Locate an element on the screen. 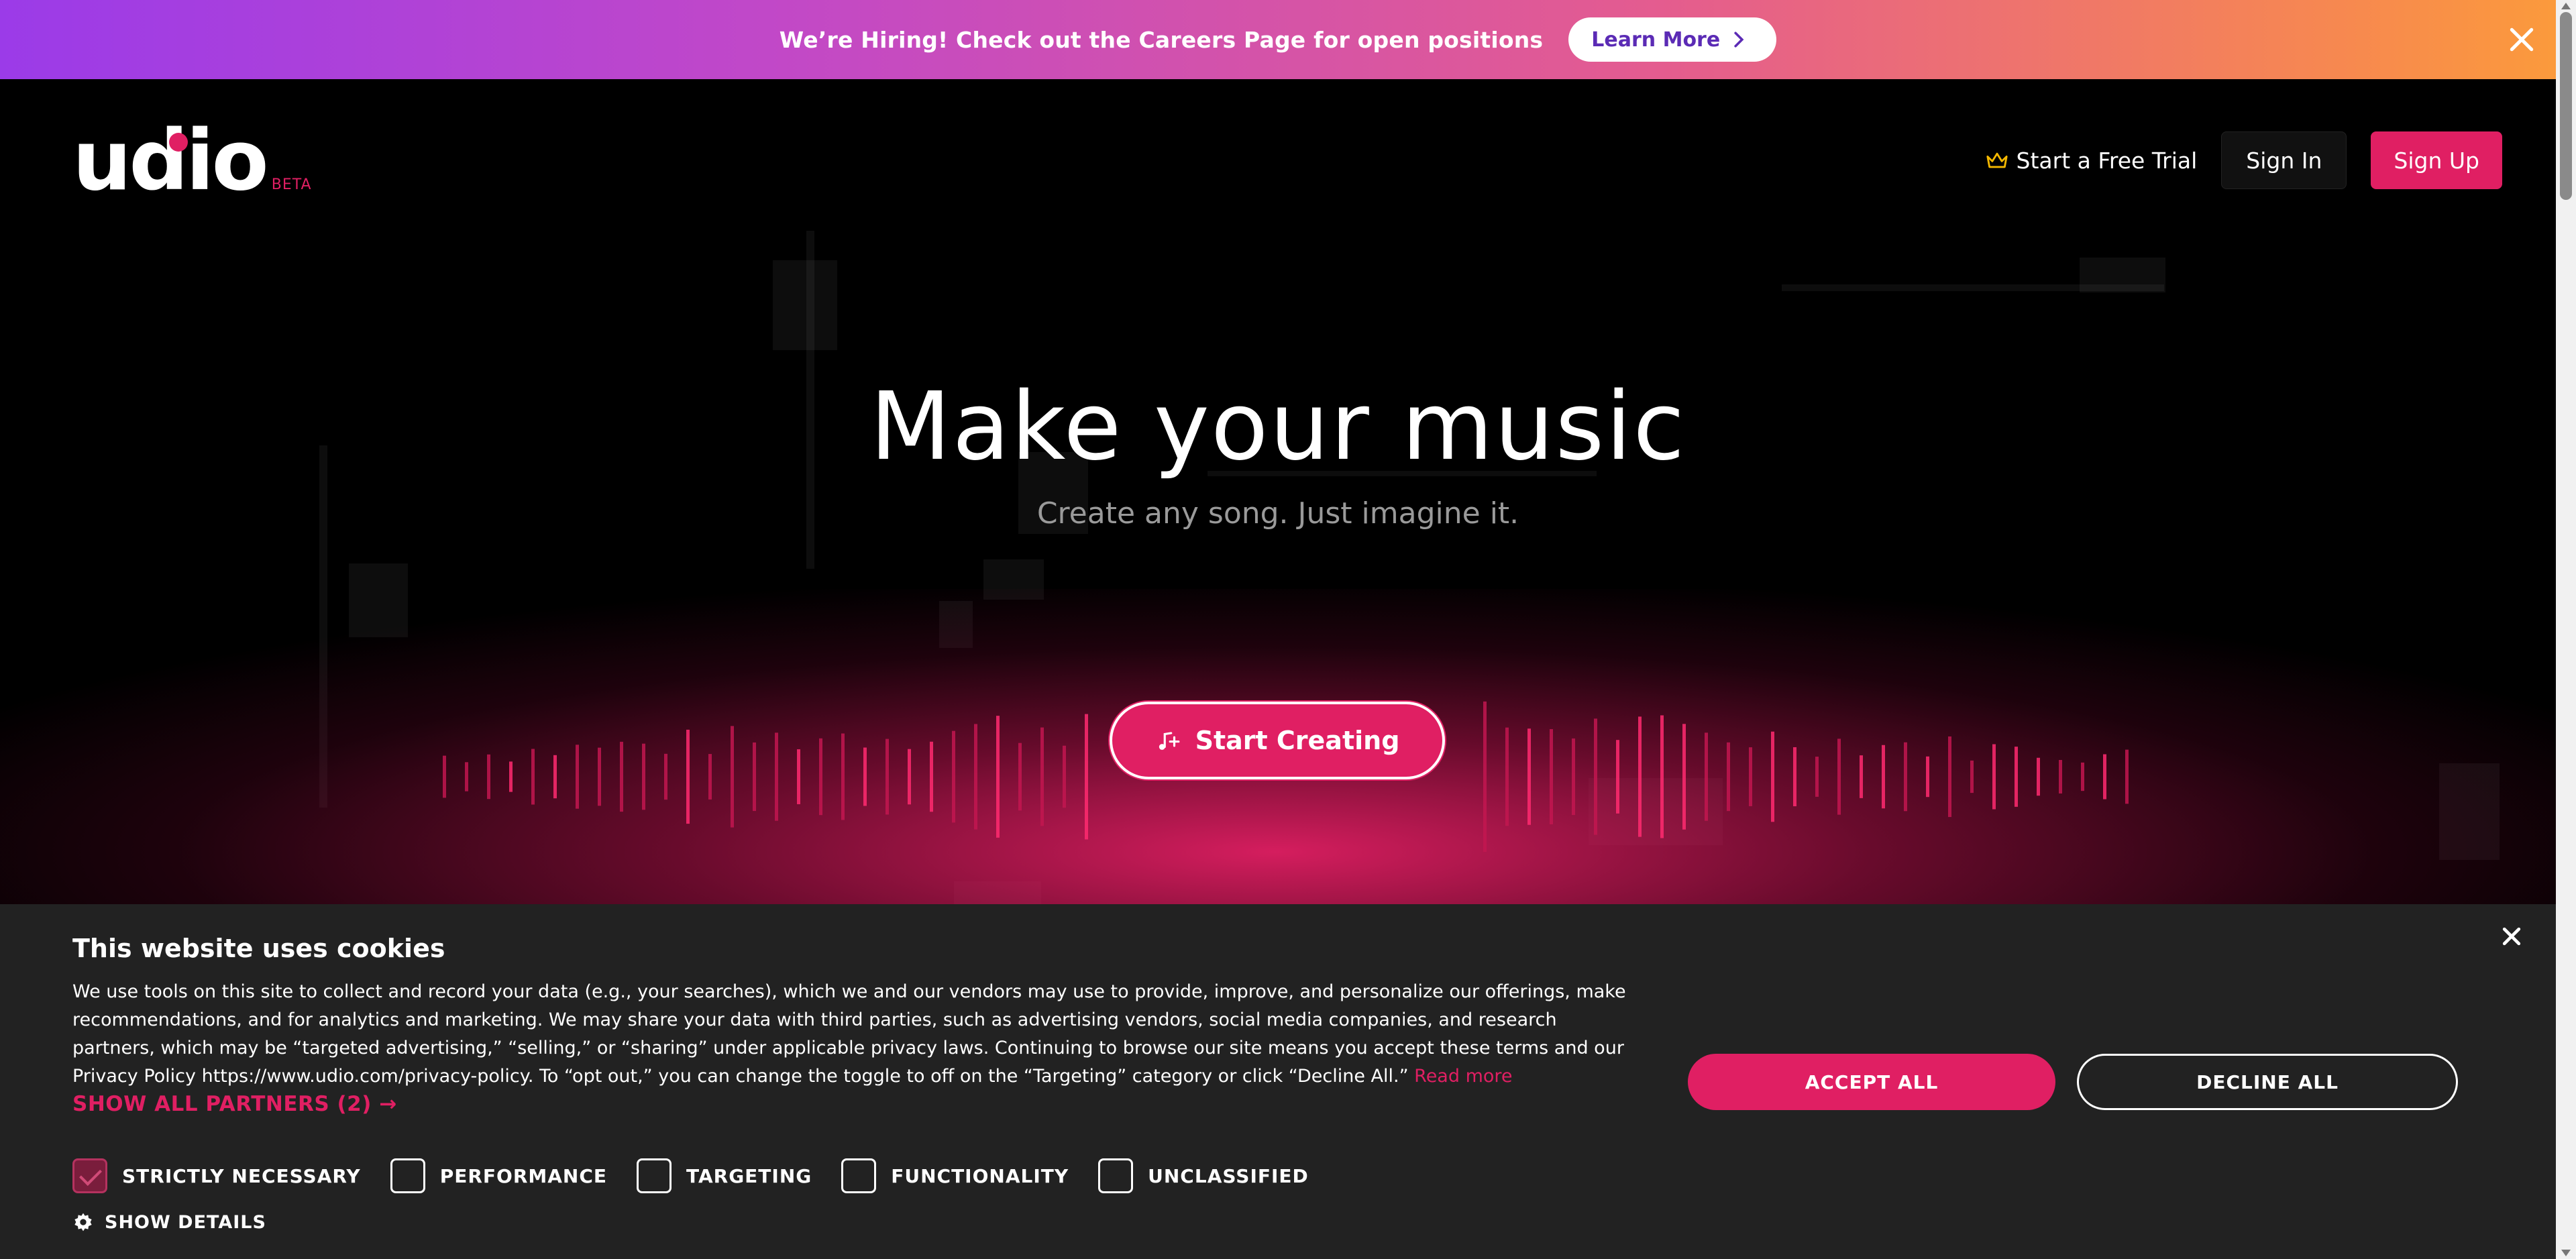 Image resolution: width=2576 pixels, height=1259 pixels. show-details-toggle: SHOW DETAILS is located at coordinates (169, 1222).